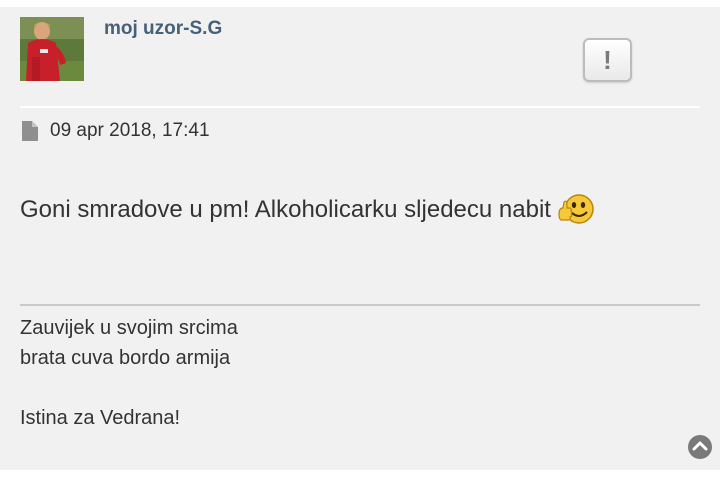  Describe the element at coordinates (125, 358) in the screenshot. I see `signature-line: brata cuva bordo armija` at that location.